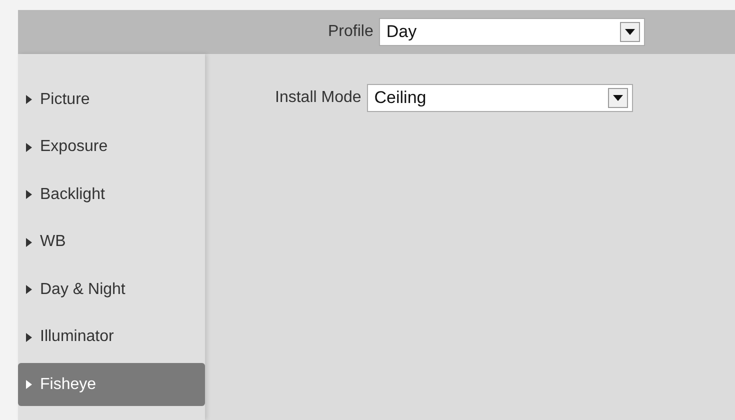 The image size is (735, 420). What do you see at coordinates (111, 194) in the screenshot?
I see `sidebar-item: Backlight` at bounding box center [111, 194].